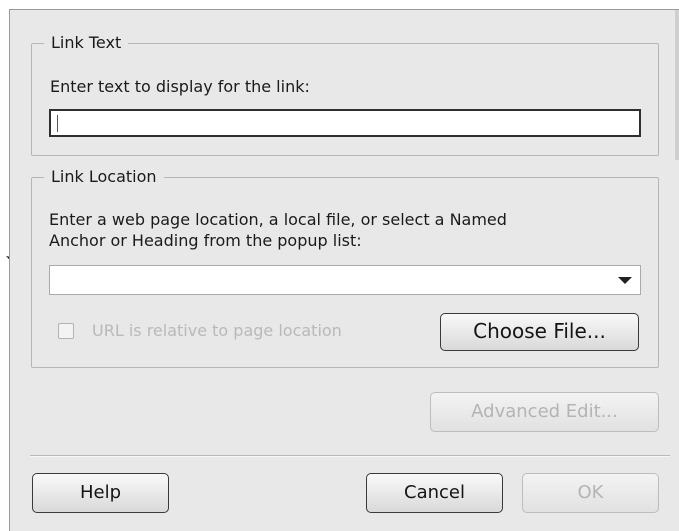 This screenshot has height=531, width=679. What do you see at coordinates (345, 123) in the screenshot?
I see `link-text-input` at bounding box center [345, 123].